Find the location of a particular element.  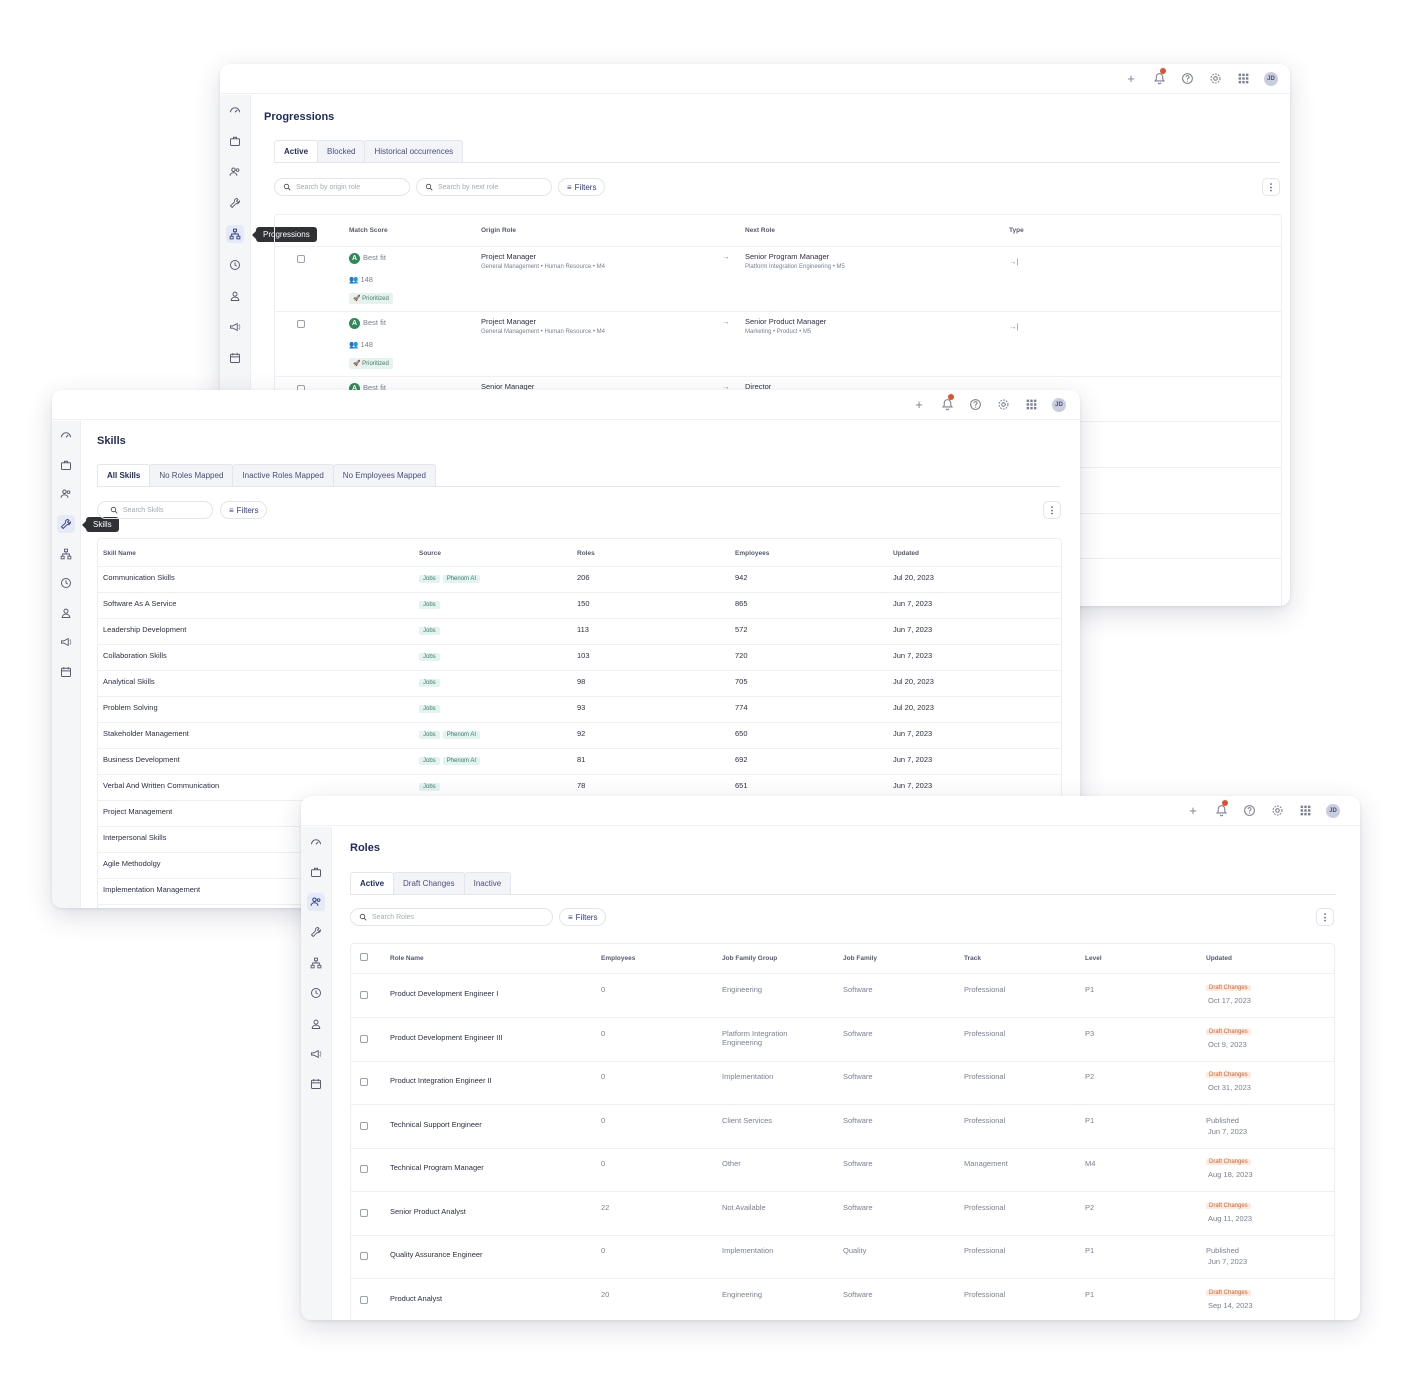

skill-name: Implementation Management is located at coordinates (151, 889).